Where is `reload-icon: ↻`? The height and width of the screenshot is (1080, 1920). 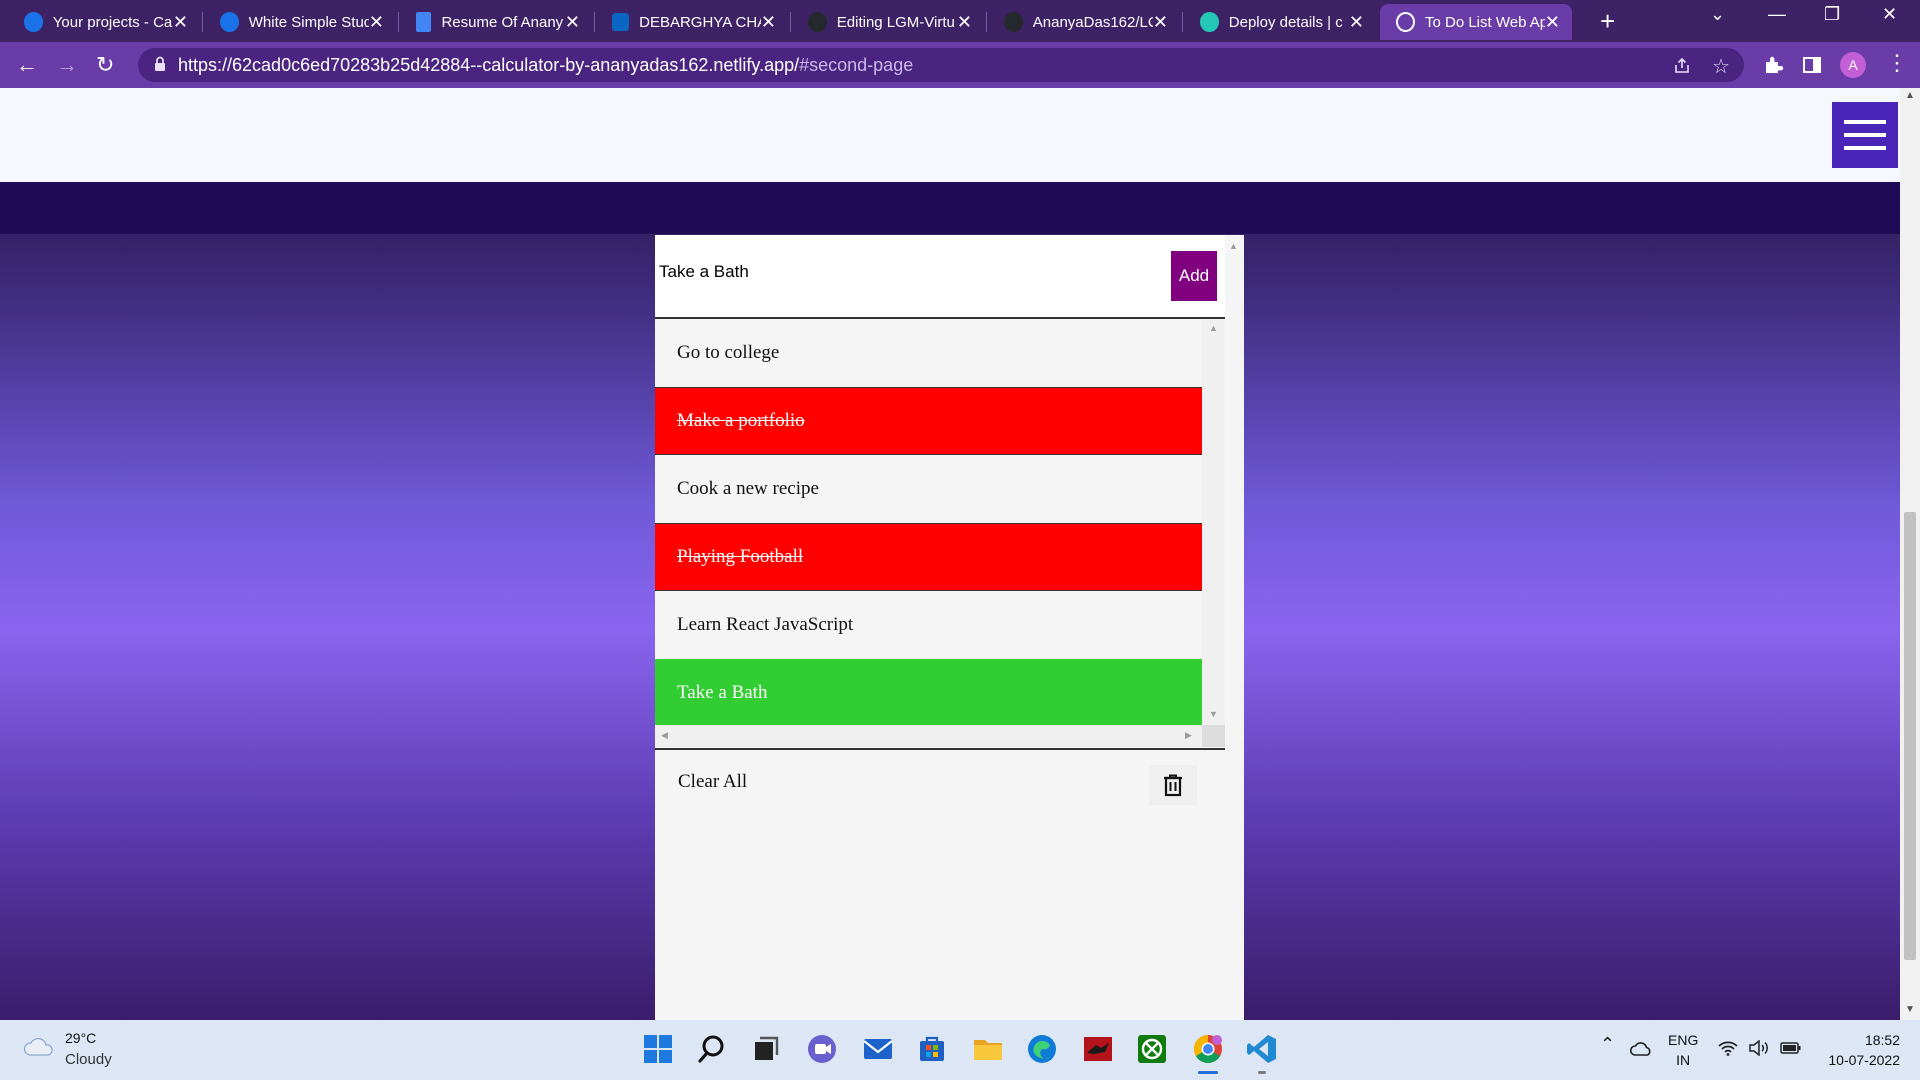 reload-icon: ↻ is located at coordinates (105, 65).